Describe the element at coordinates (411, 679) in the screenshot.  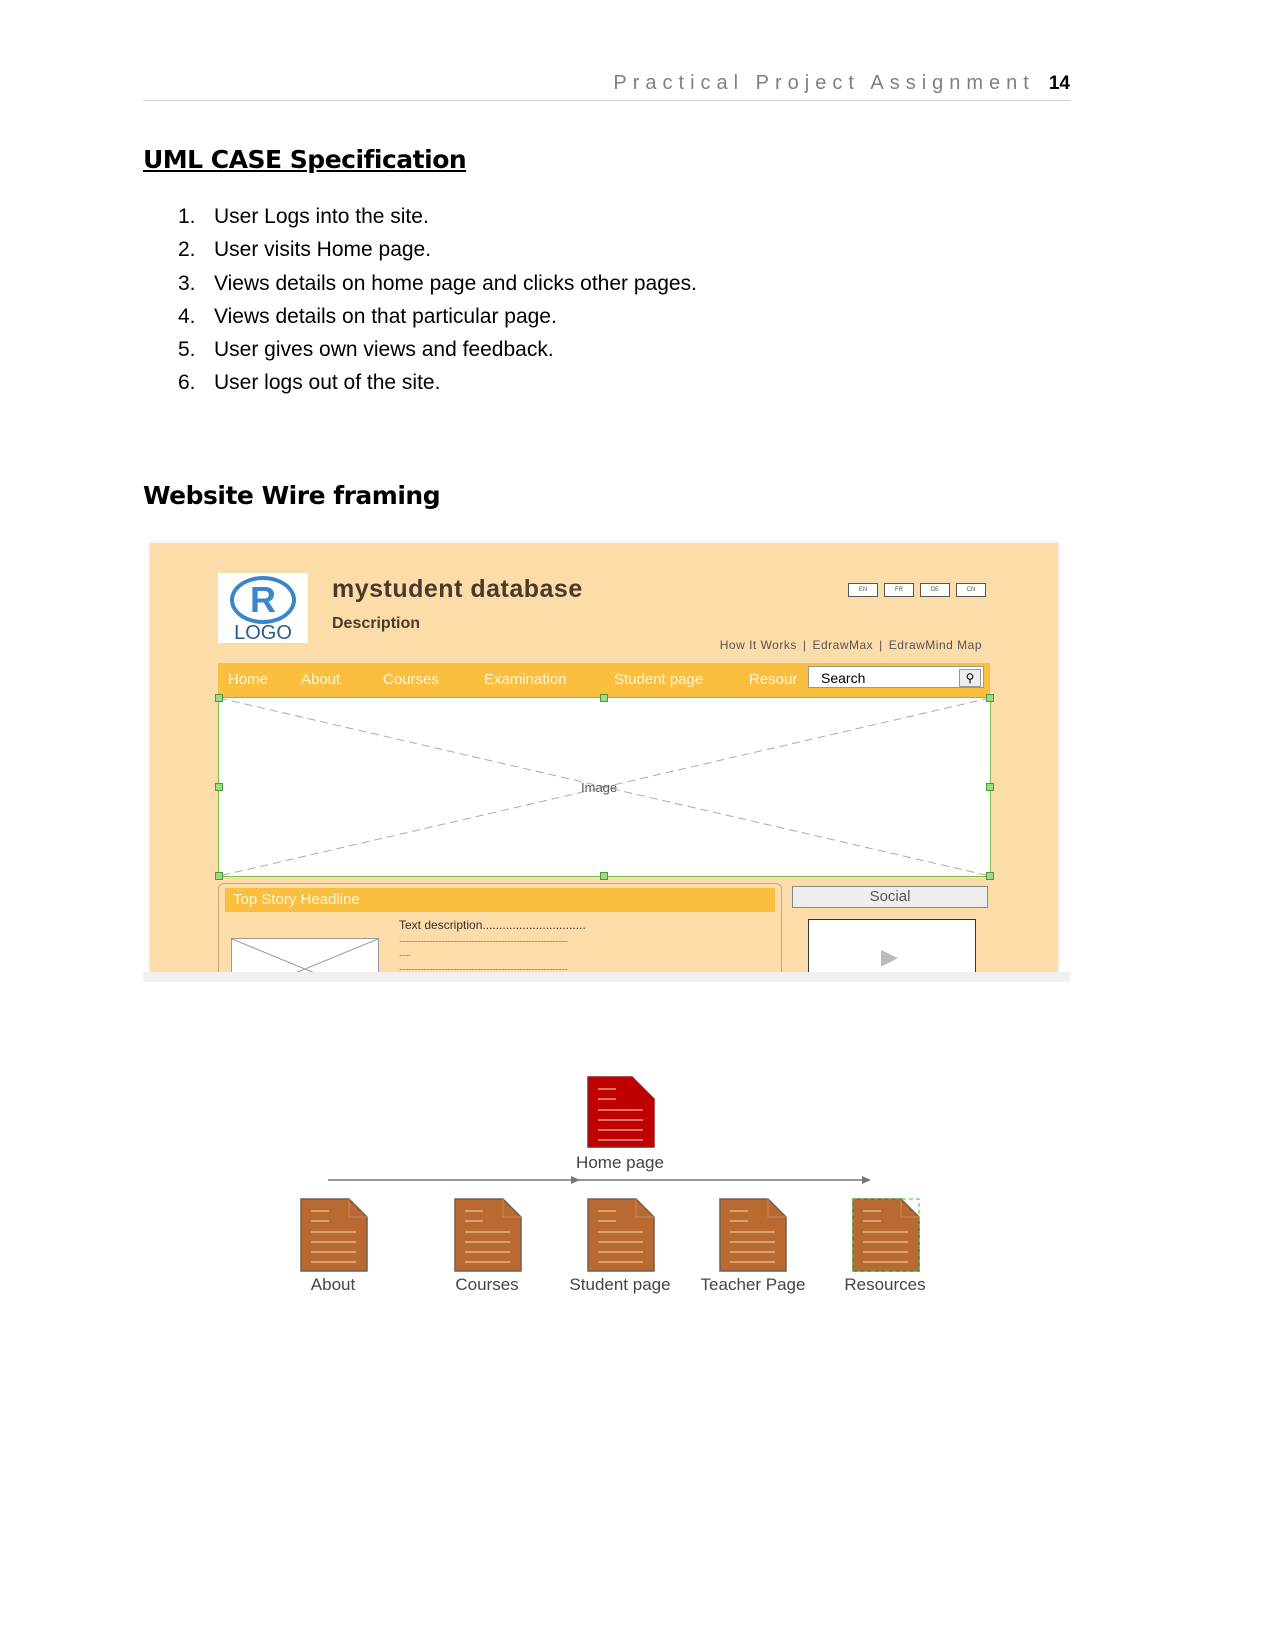
I see `nav-courses: Courses` at that location.